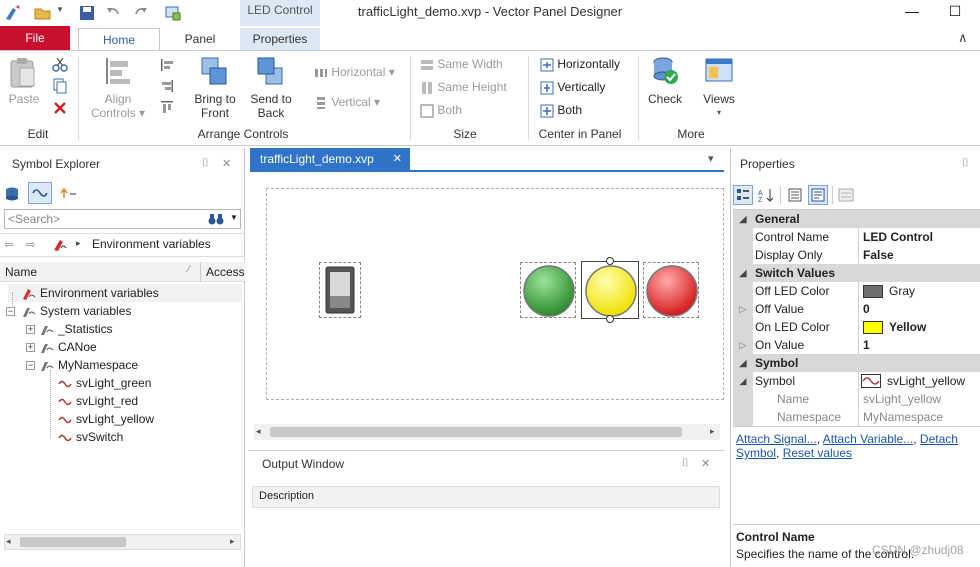 This screenshot has width=980, height=567. Describe the element at coordinates (167, 86) in the screenshot. I see `align-right-icon` at that location.